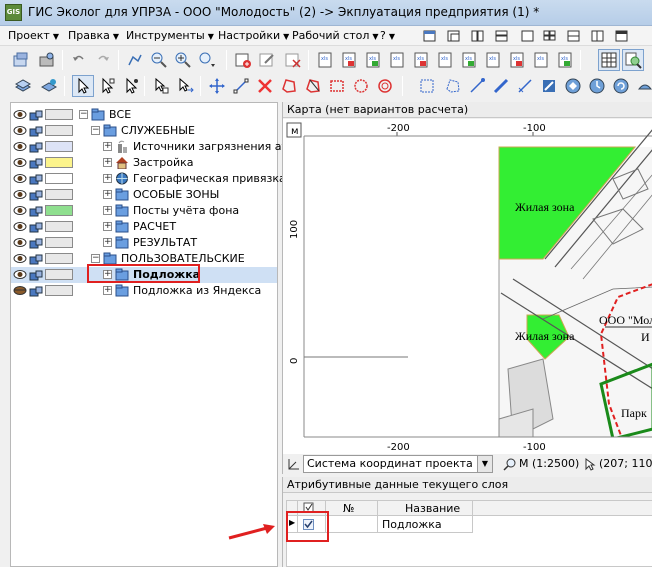  I want to click on source-line-button, so click(501, 86).